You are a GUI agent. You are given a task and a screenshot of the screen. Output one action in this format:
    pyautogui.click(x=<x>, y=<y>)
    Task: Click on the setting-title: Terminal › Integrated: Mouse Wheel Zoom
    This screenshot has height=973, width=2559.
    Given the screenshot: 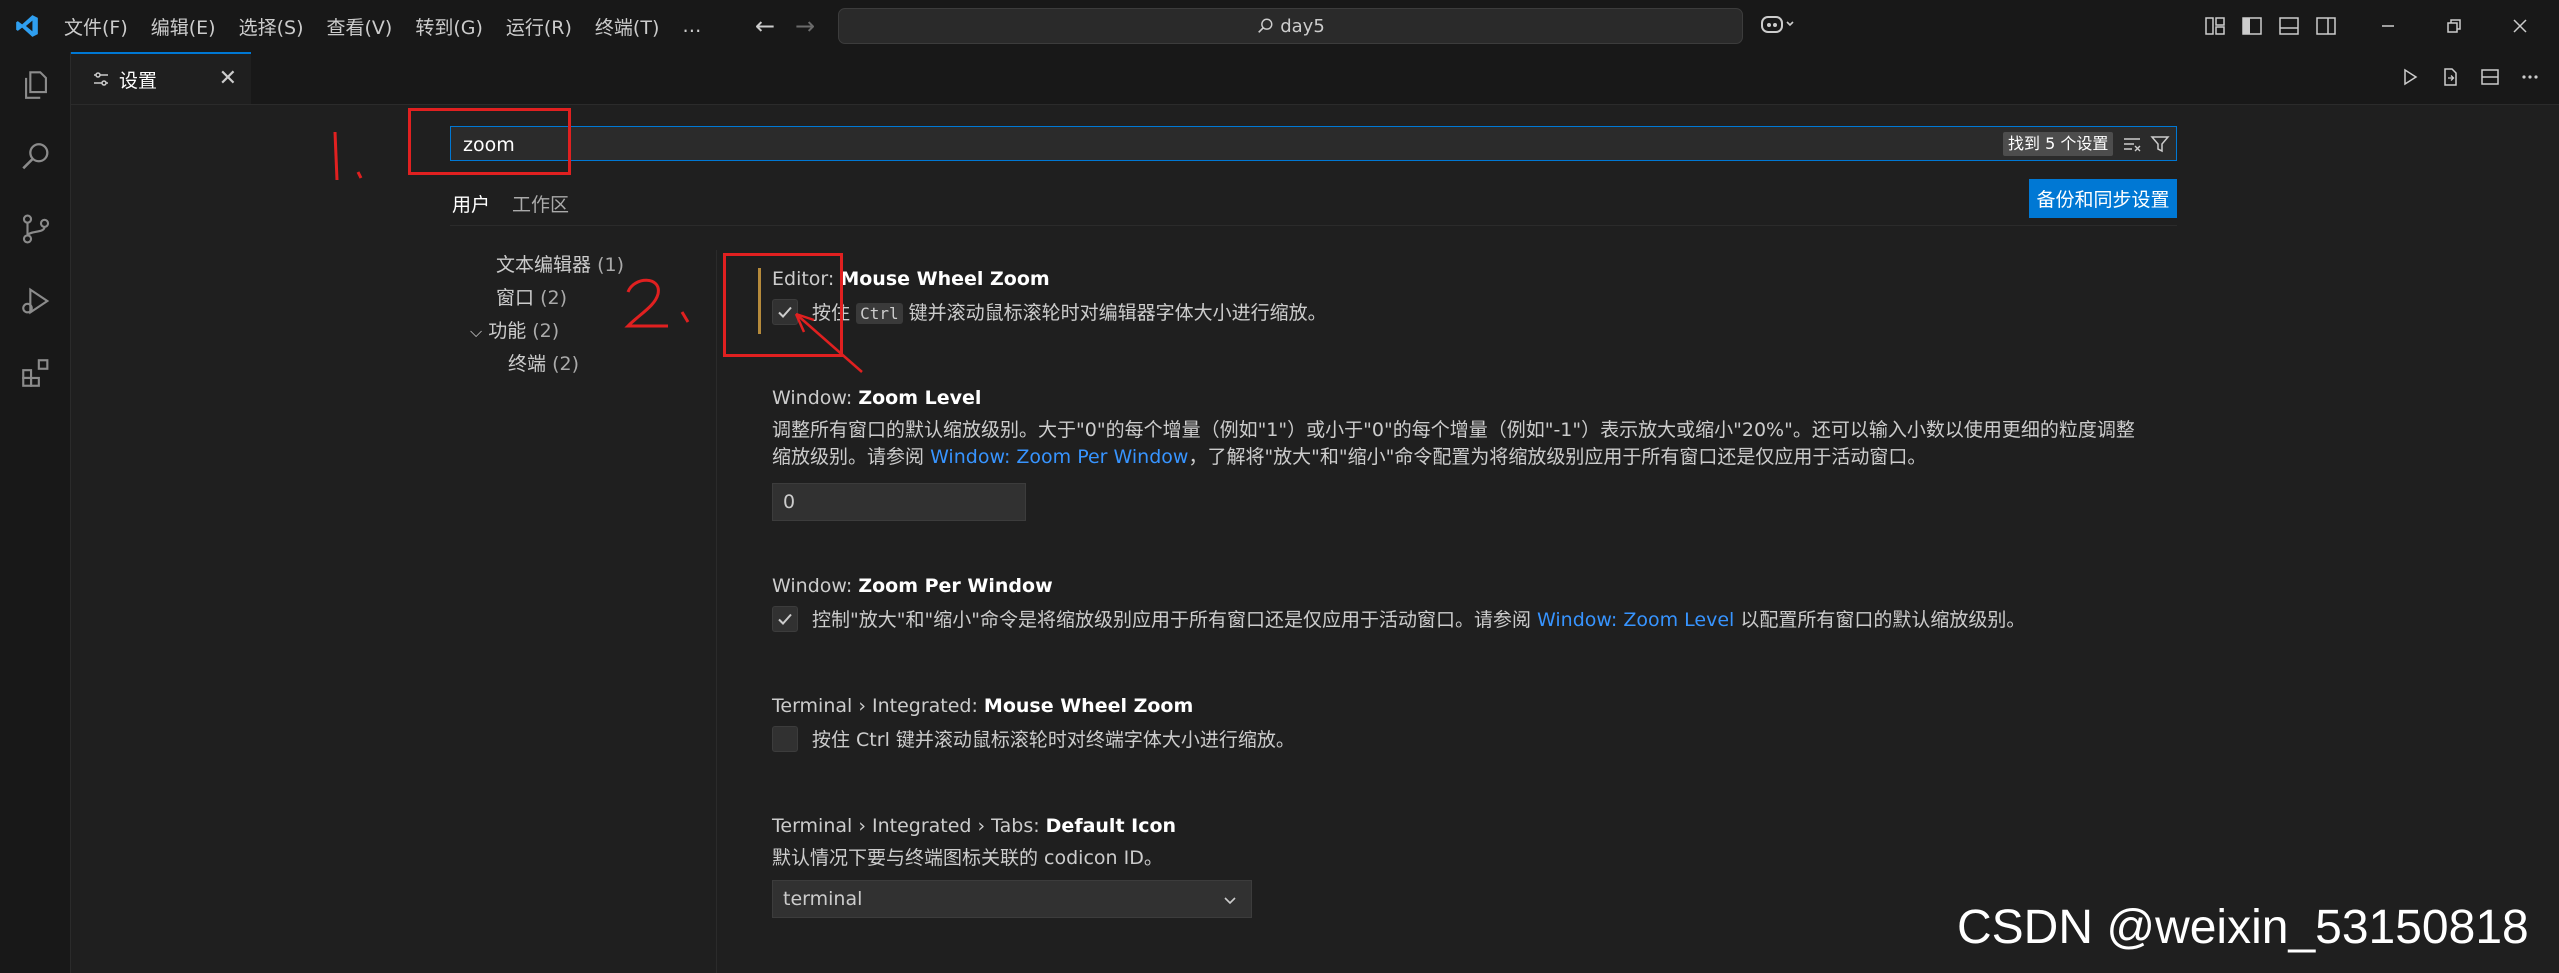 What is the action you would take?
    pyautogui.click(x=1033, y=706)
    